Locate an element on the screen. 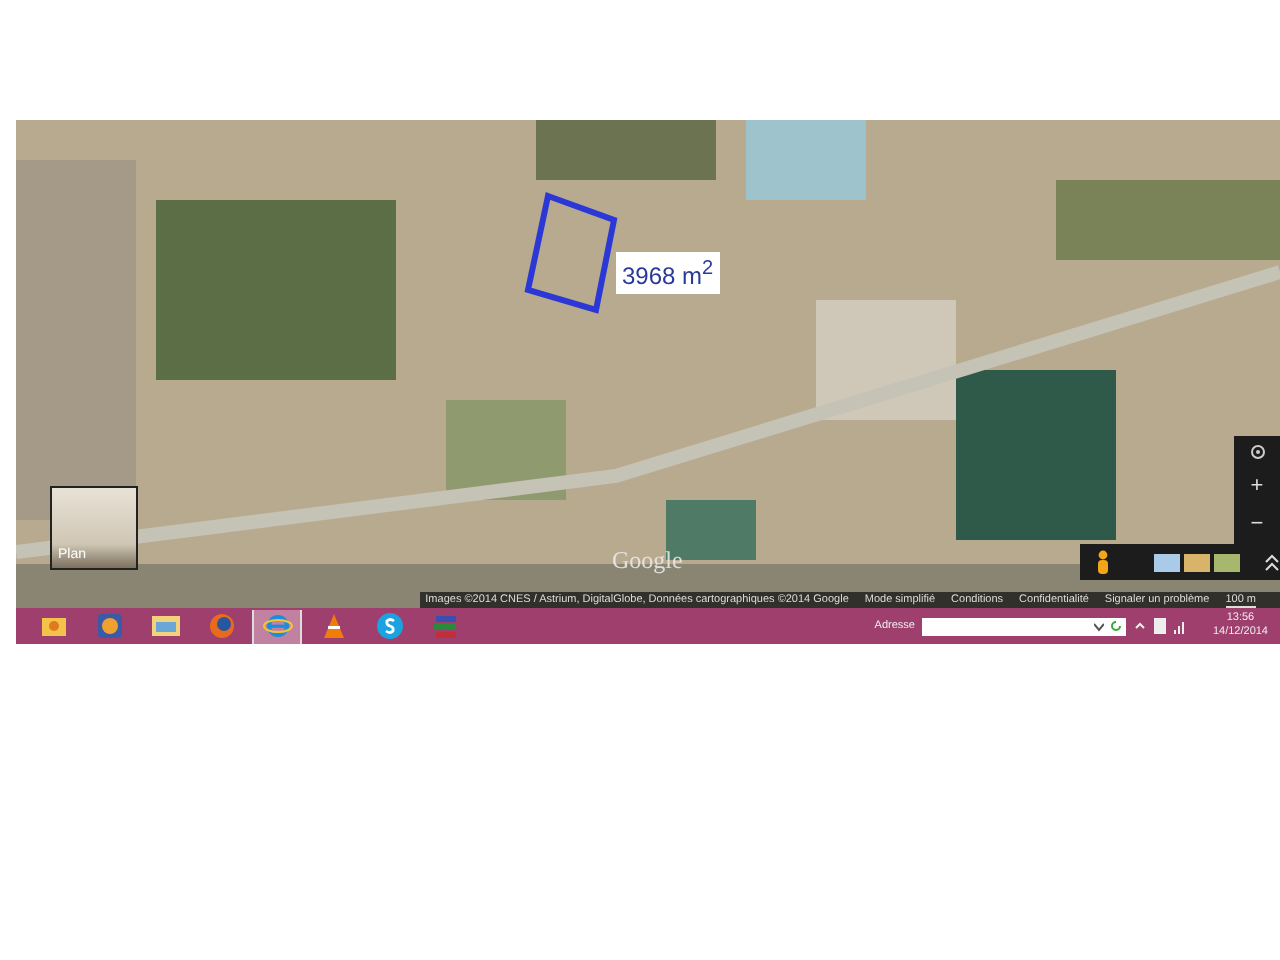  flag-icon is located at coordinates (1160, 626).